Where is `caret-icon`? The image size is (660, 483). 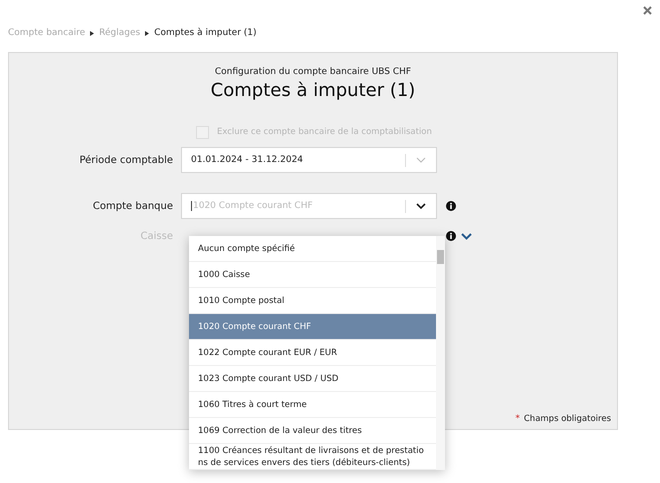
caret-icon is located at coordinates (421, 160).